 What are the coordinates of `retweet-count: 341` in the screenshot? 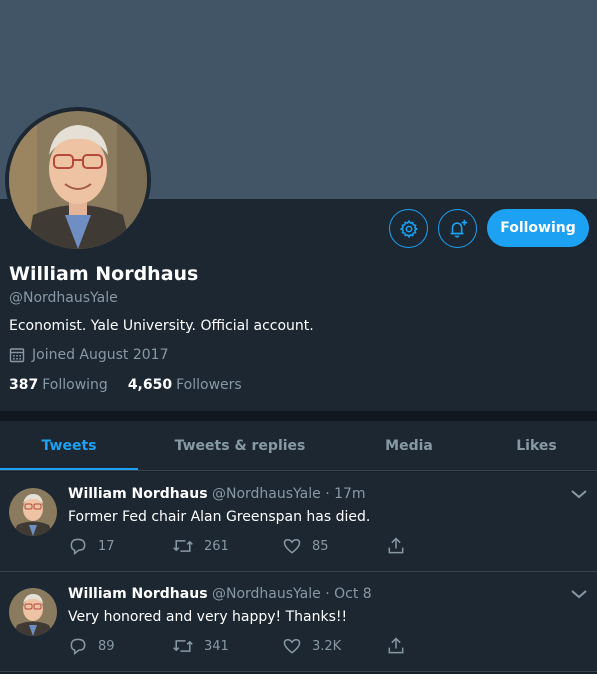 It's located at (216, 646).